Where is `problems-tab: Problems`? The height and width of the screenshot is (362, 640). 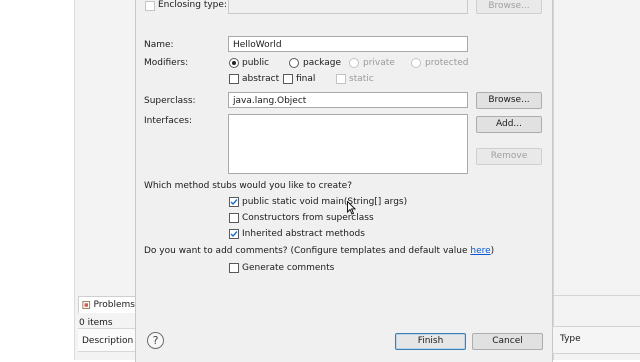
problems-tab: Problems is located at coordinates (107, 304).